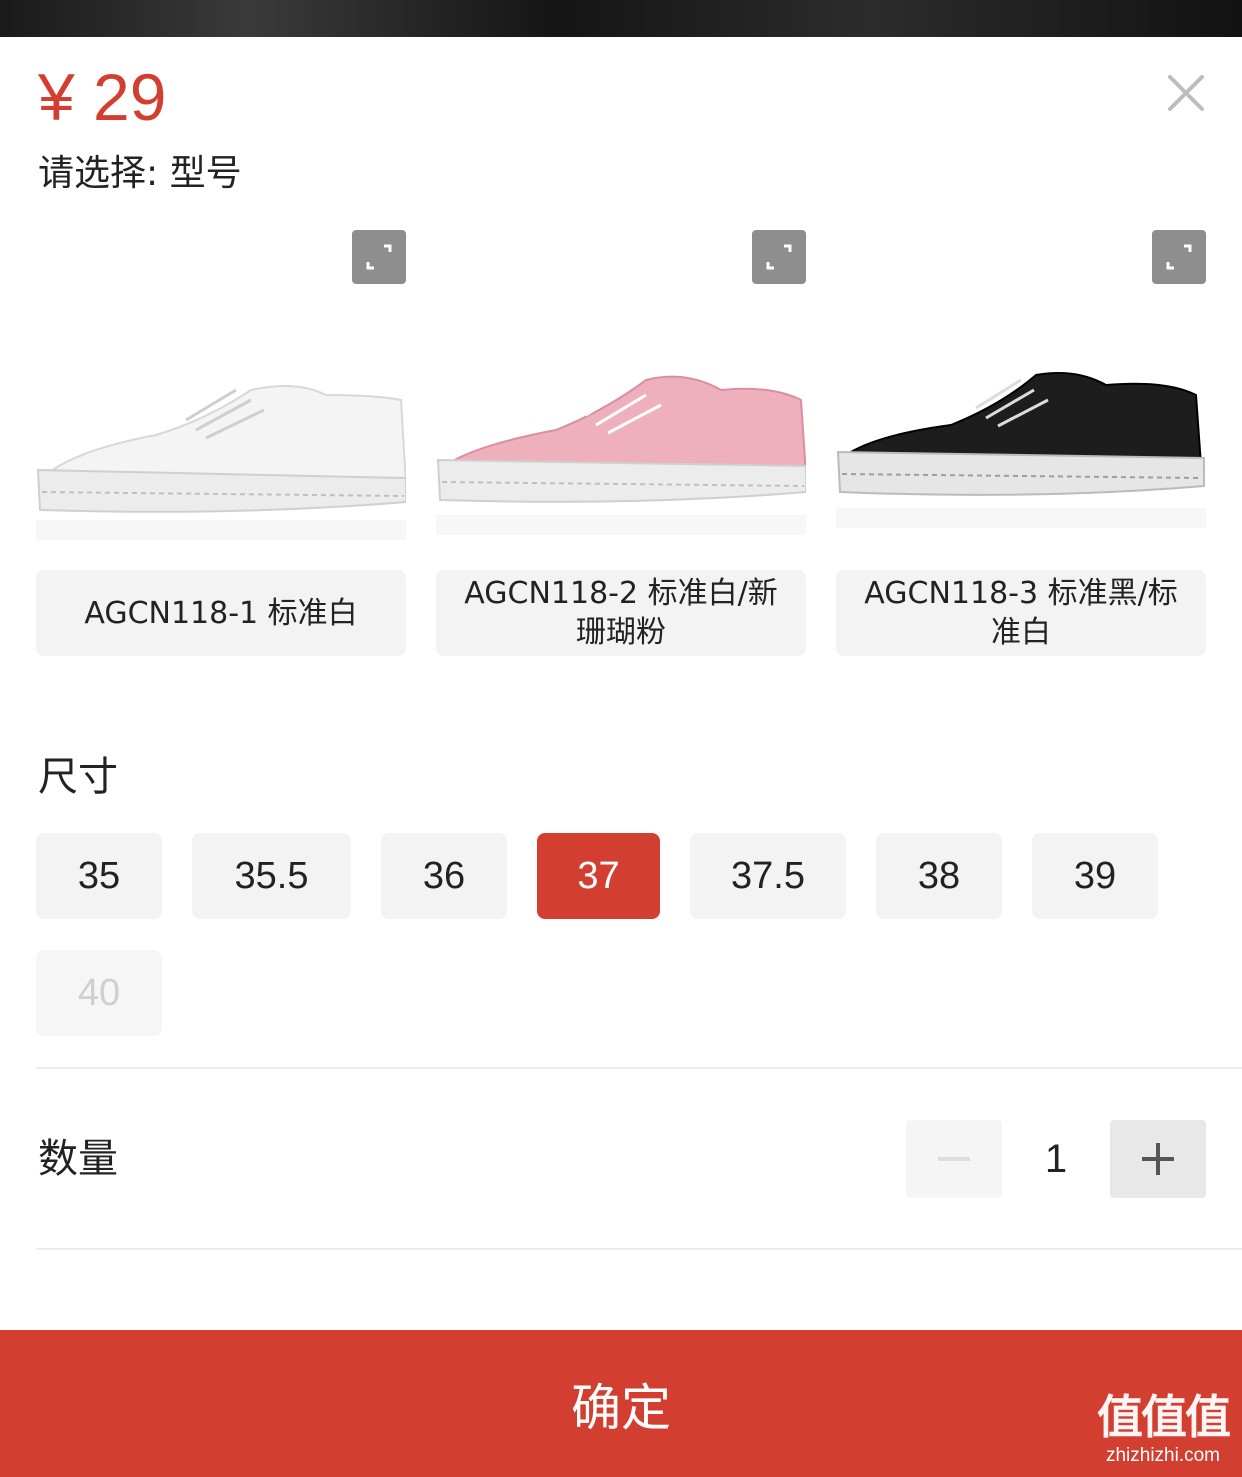 This screenshot has width=1242, height=1477. What do you see at coordinates (221, 462) in the screenshot?
I see `white-shoe-image` at bounding box center [221, 462].